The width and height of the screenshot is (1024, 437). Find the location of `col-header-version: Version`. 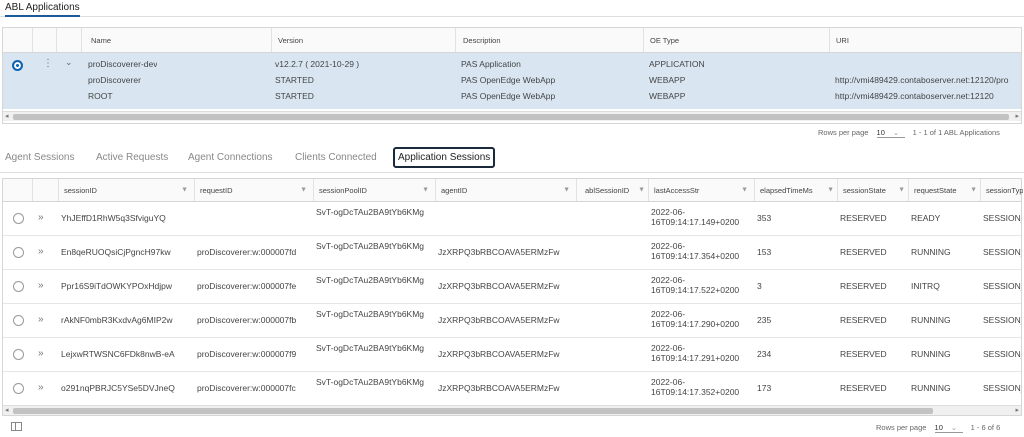

col-header-version: Version is located at coordinates (363, 40).